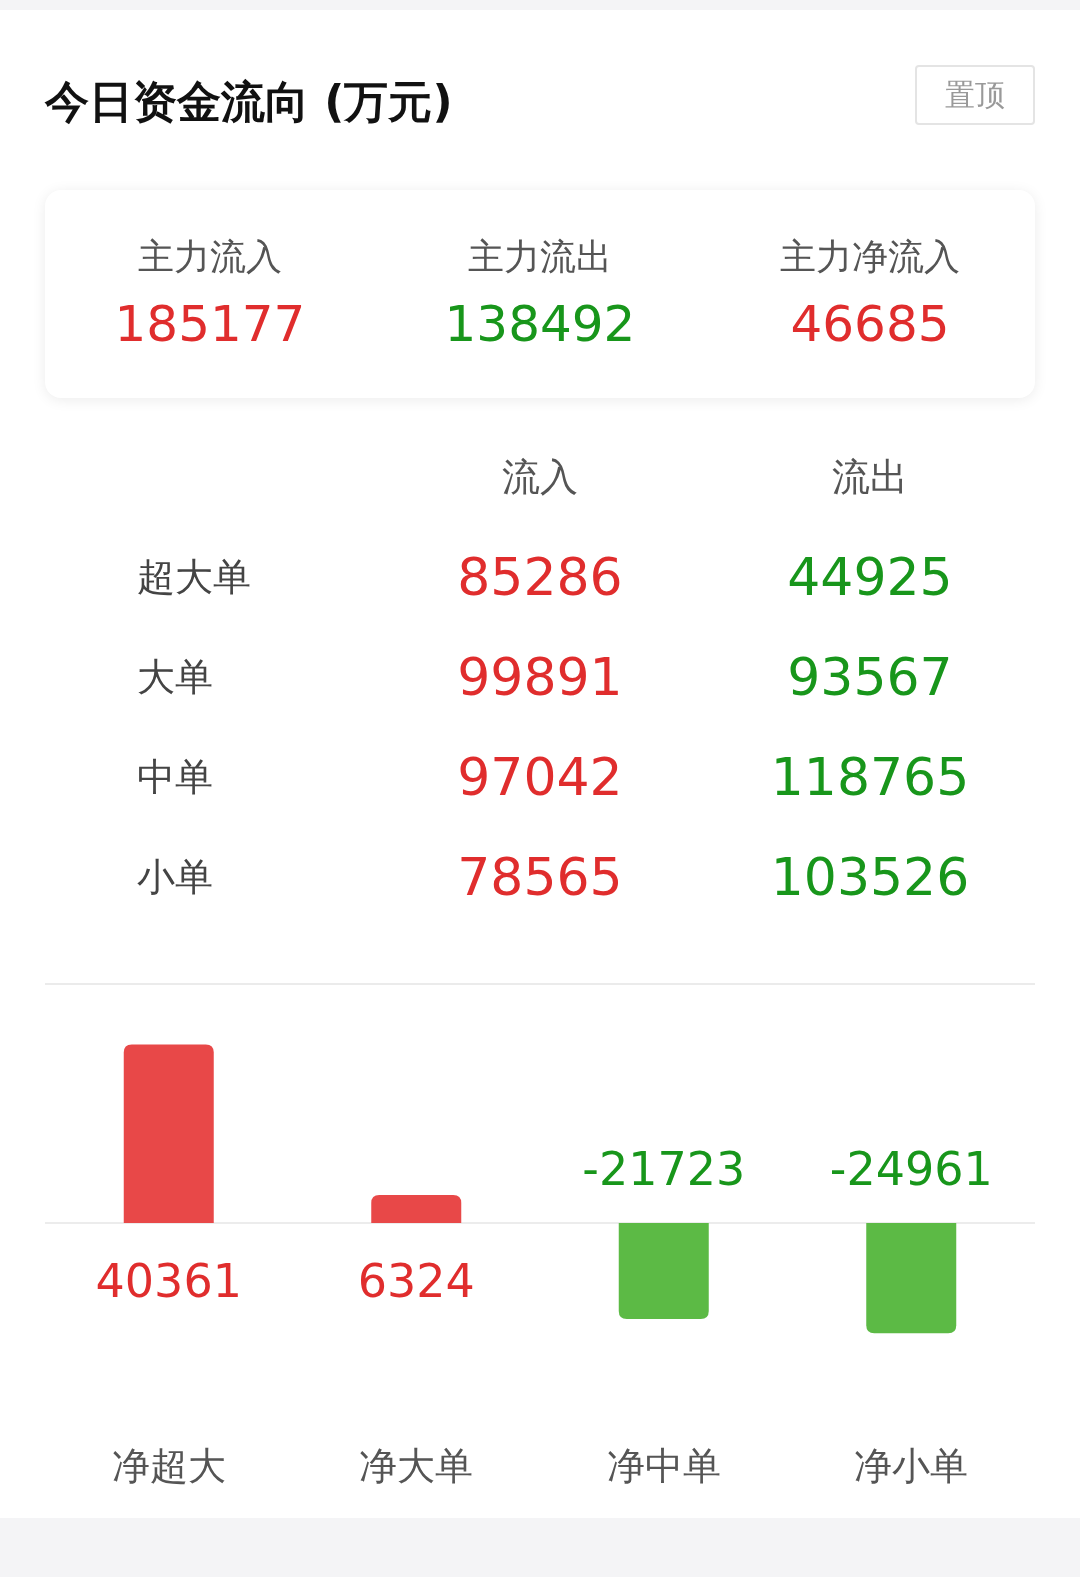 The image size is (1080, 1577). What do you see at coordinates (540, 324) in the screenshot?
I see `summary-value: 138492` at bounding box center [540, 324].